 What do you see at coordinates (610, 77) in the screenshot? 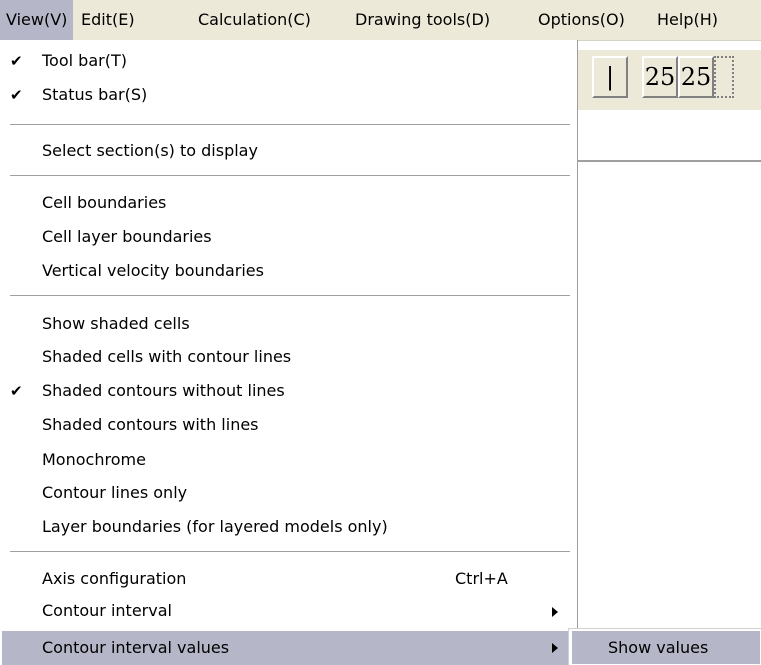
I see `toolbar-line-button: |` at bounding box center [610, 77].